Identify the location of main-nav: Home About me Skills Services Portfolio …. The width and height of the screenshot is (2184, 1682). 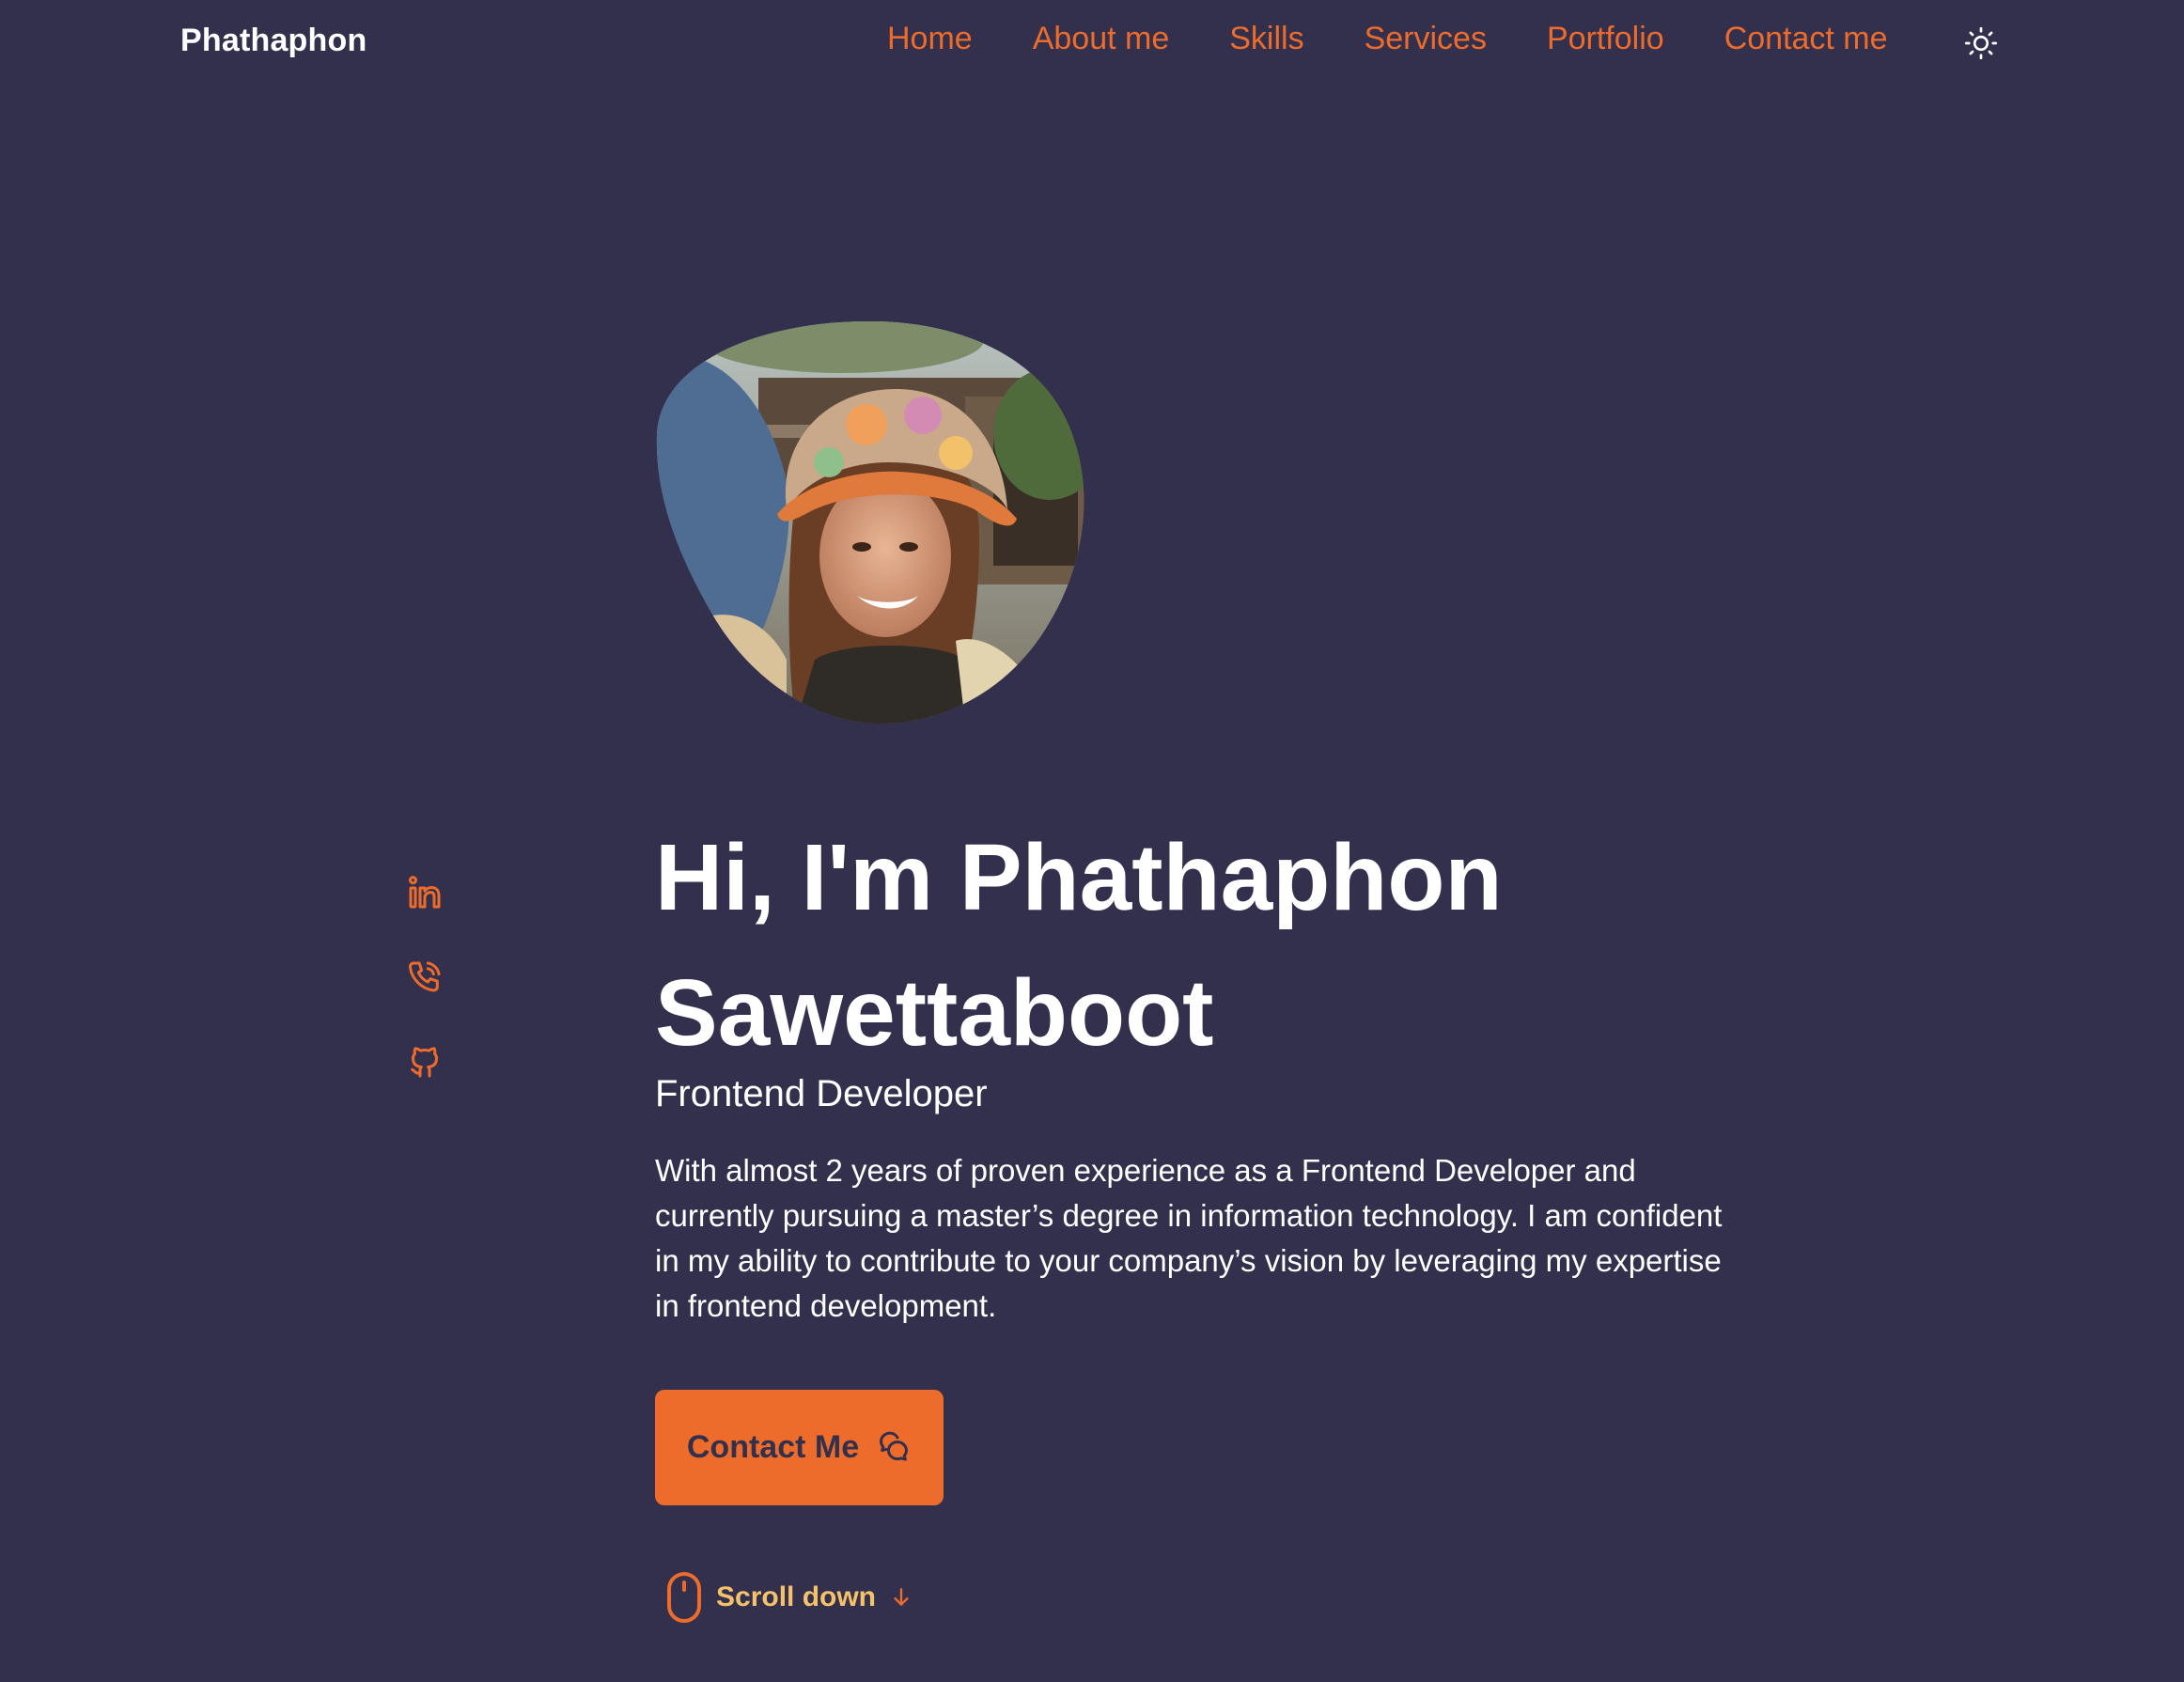
(1387, 39).